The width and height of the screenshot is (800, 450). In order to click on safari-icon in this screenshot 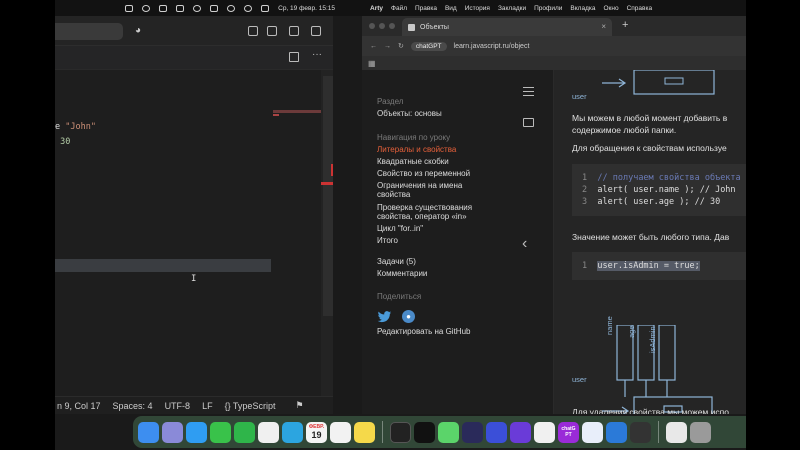, I will do `click(196, 432)`.